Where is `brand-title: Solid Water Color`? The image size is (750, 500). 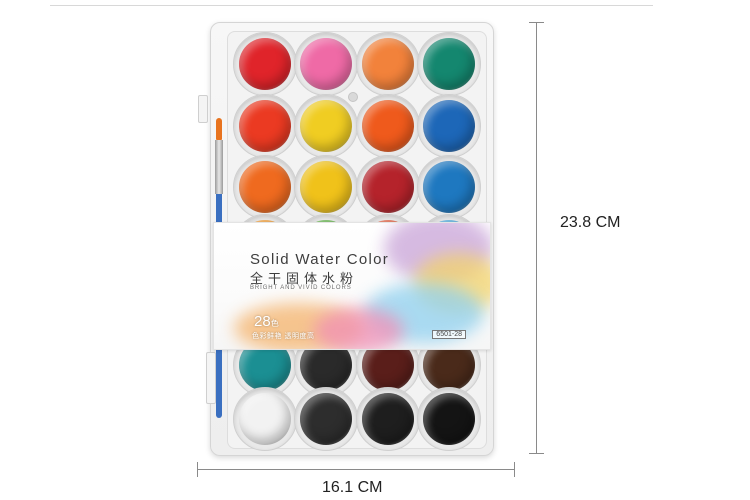
brand-title: Solid Water Color is located at coordinates (320, 259).